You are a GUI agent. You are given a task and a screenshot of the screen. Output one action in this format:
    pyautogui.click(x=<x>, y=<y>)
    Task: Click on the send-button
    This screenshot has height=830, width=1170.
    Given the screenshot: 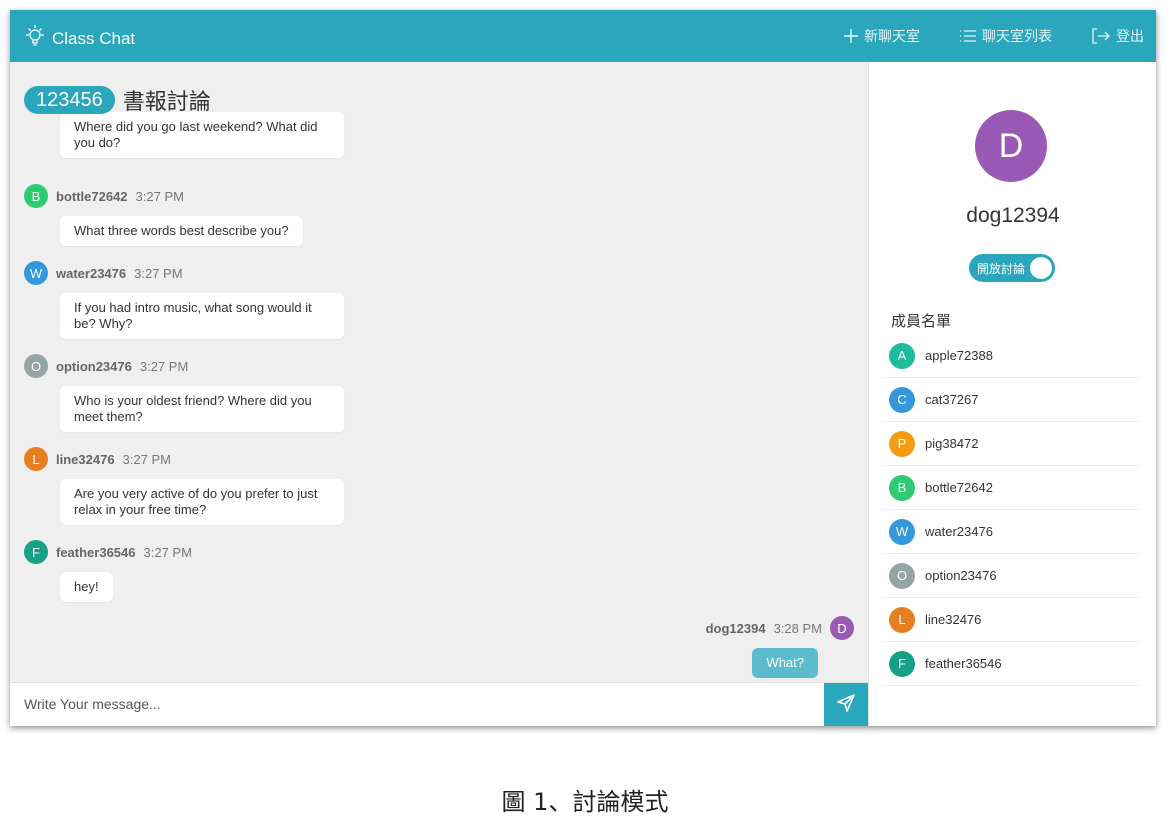 What is the action you would take?
    pyautogui.click(x=846, y=704)
    